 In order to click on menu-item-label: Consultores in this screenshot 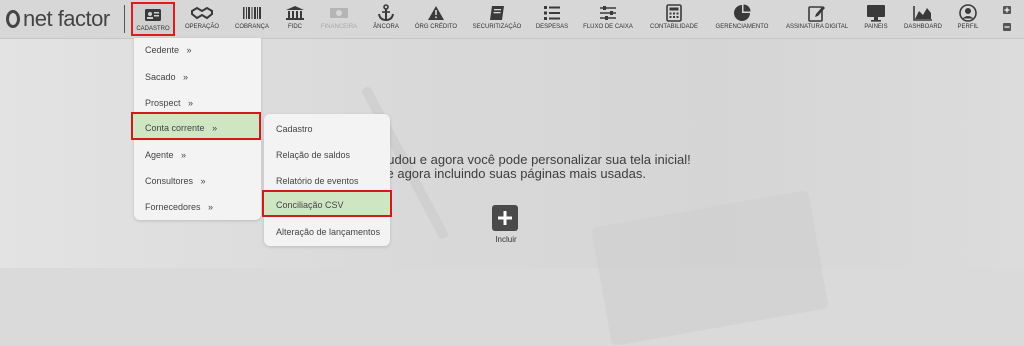, I will do `click(169, 181)`.